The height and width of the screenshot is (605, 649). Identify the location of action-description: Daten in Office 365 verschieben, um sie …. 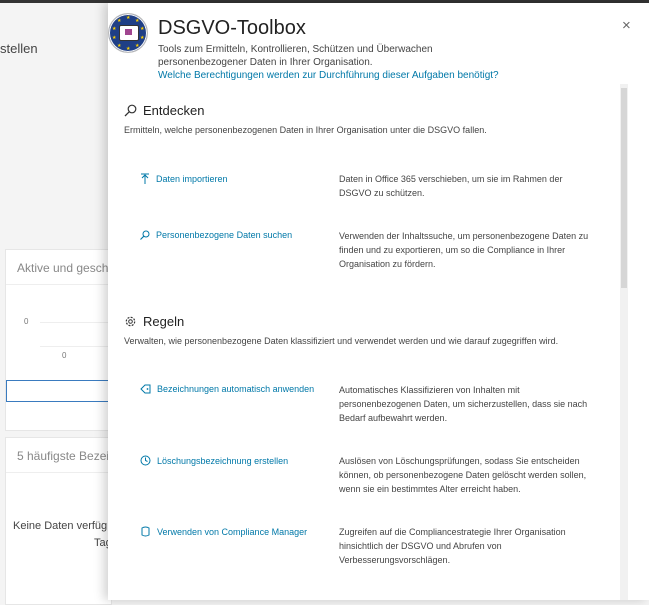
(451, 186).